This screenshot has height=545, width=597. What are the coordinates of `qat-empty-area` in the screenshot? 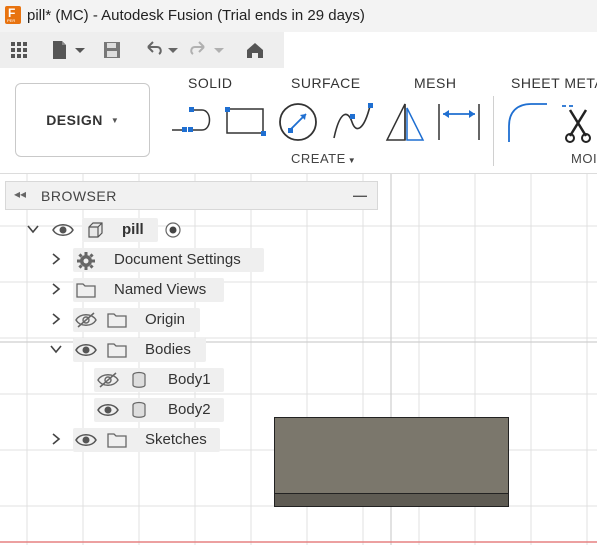 It's located at (440, 50).